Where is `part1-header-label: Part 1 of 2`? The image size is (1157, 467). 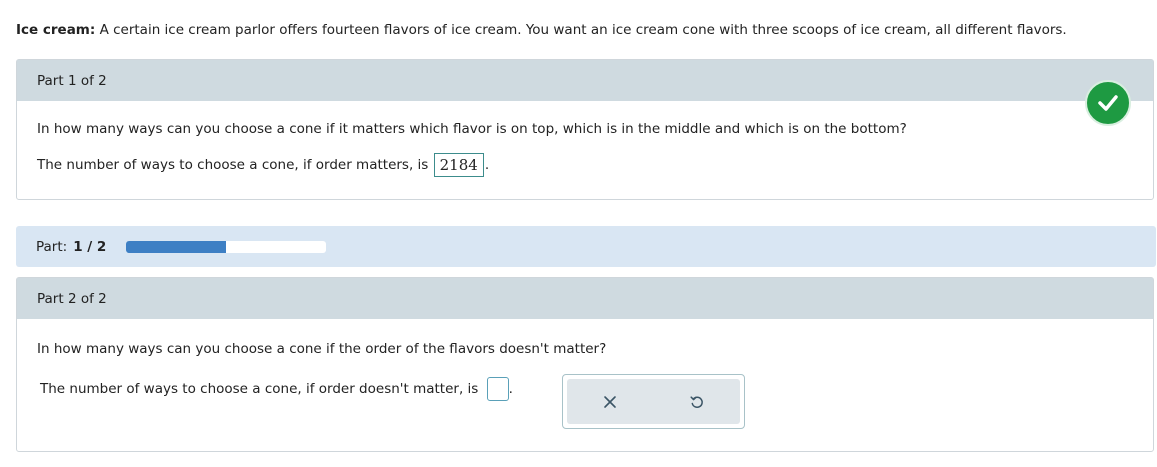 part1-header-label: Part 1 of 2 is located at coordinates (72, 80).